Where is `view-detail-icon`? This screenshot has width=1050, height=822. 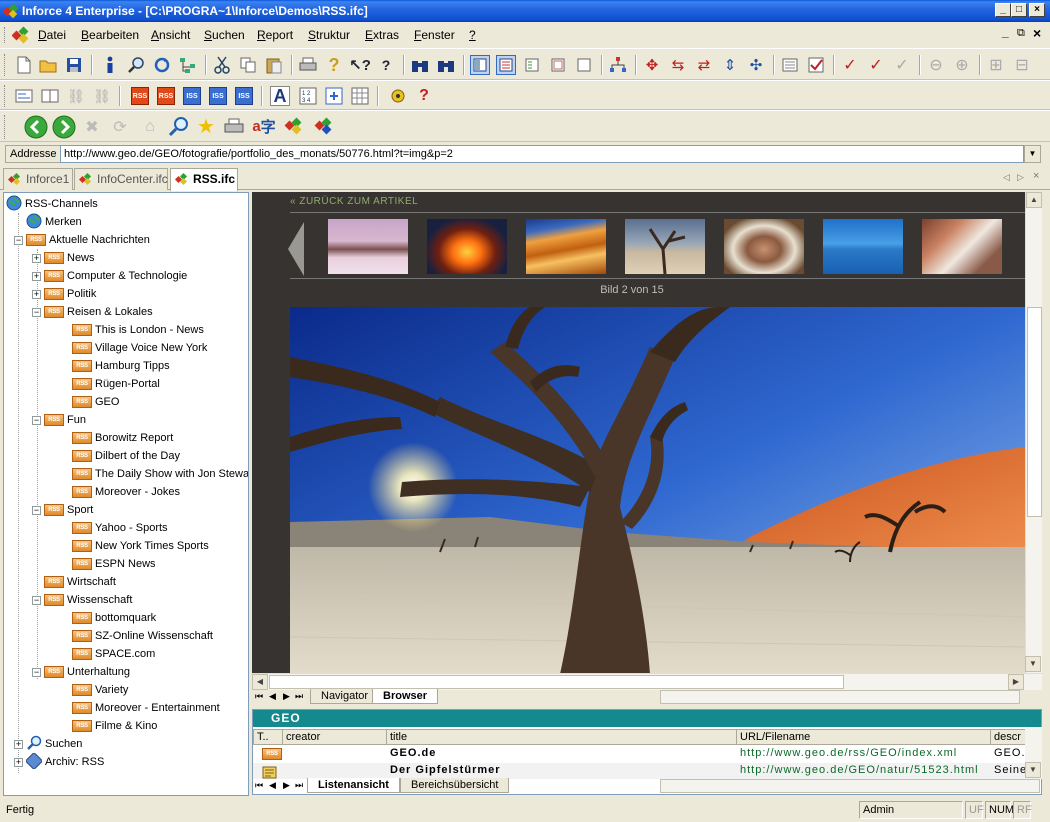 view-detail-icon is located at coordinates (506, 65).